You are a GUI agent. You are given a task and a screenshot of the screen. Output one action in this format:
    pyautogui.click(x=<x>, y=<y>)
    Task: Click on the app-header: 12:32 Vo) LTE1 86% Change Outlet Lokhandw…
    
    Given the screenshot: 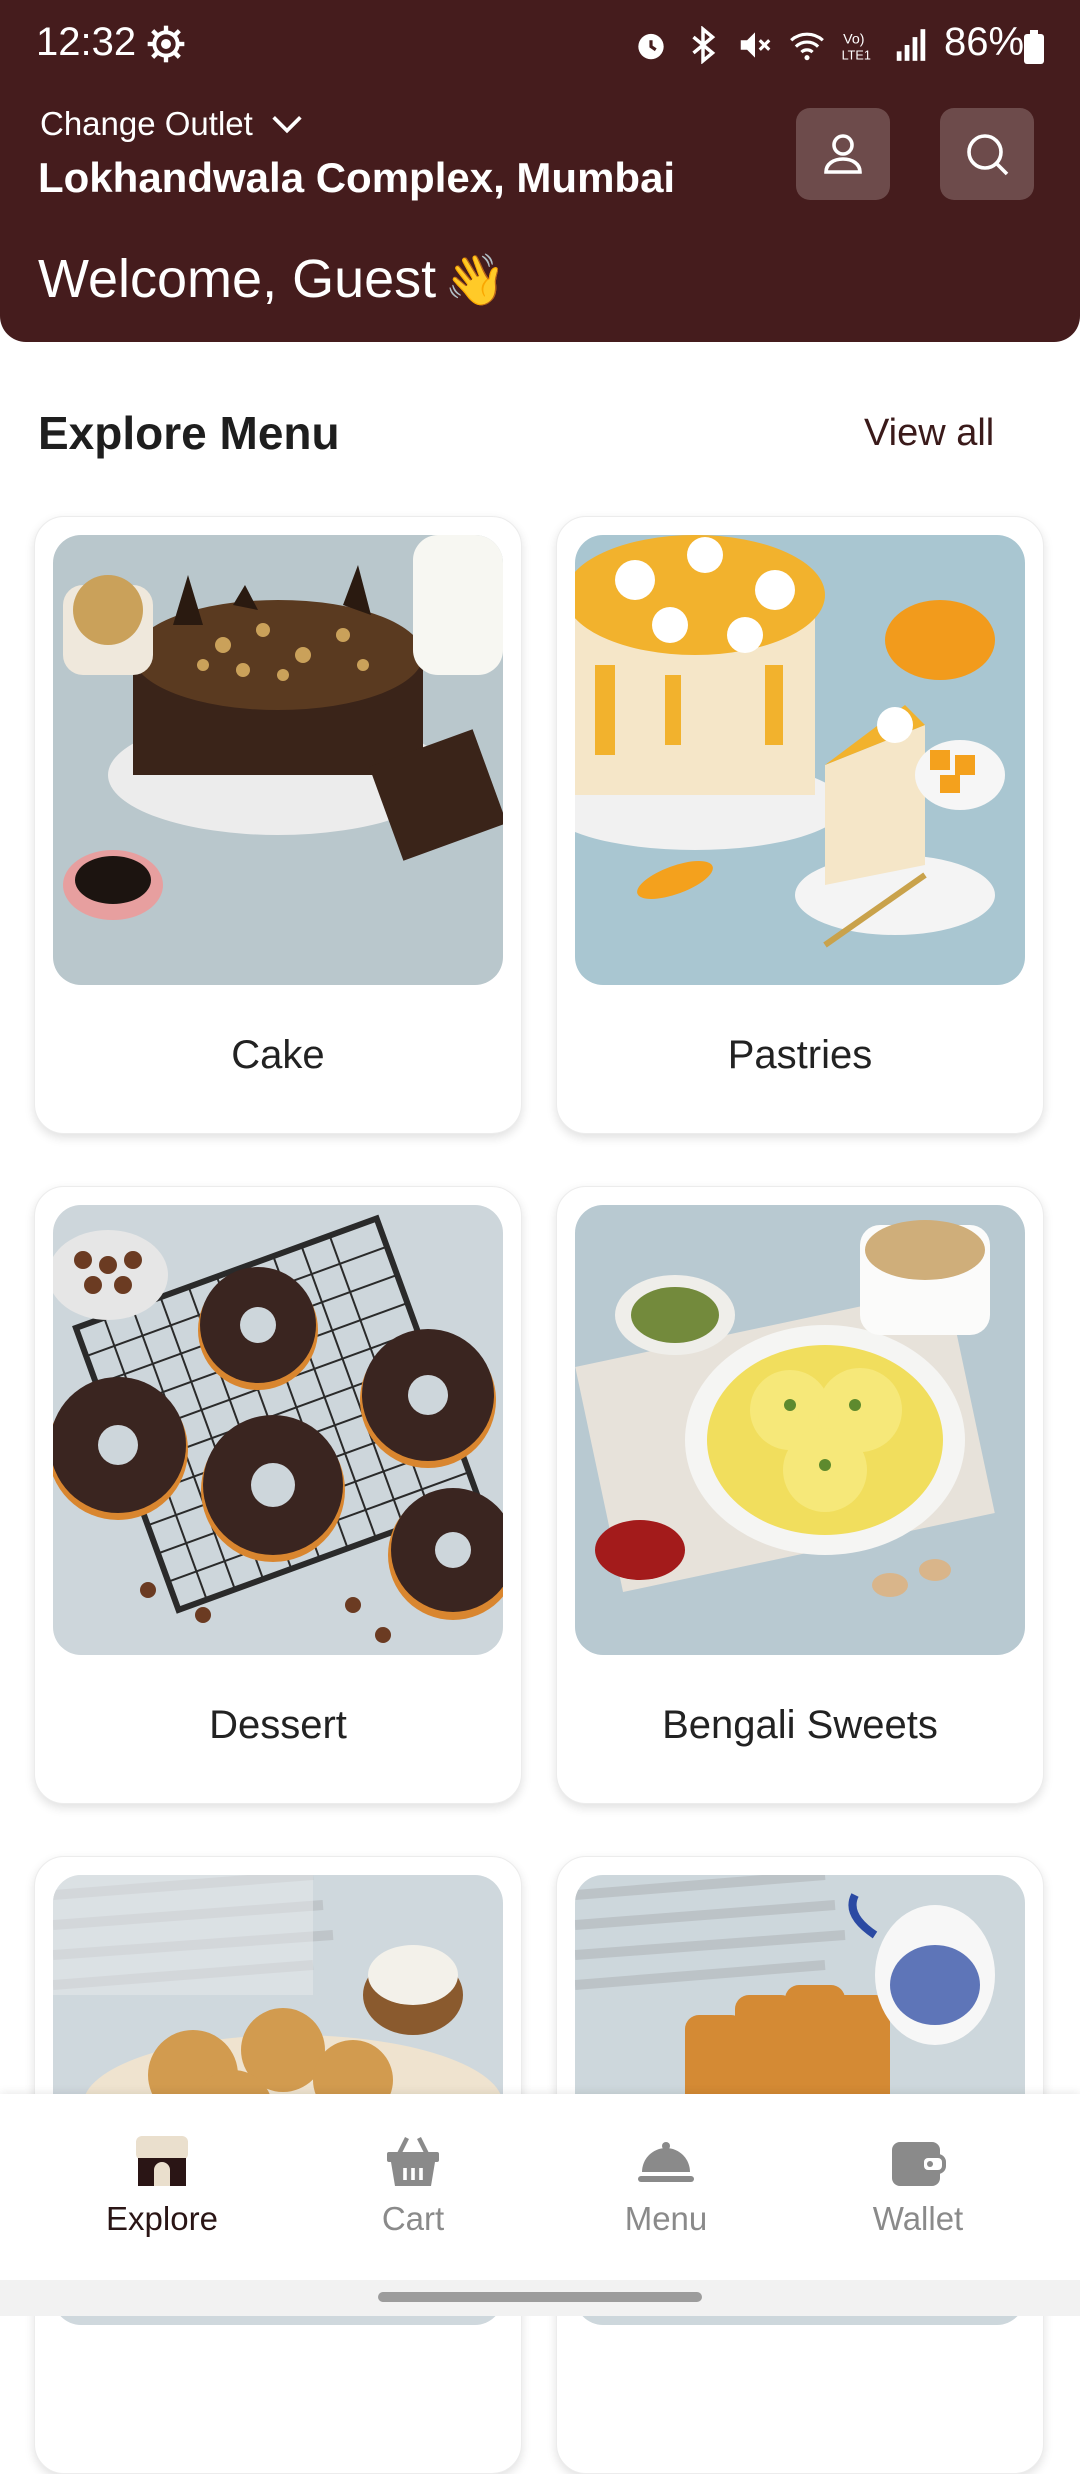 What is the action you would take?
    pyautogui.click(x=540, y=171)
    